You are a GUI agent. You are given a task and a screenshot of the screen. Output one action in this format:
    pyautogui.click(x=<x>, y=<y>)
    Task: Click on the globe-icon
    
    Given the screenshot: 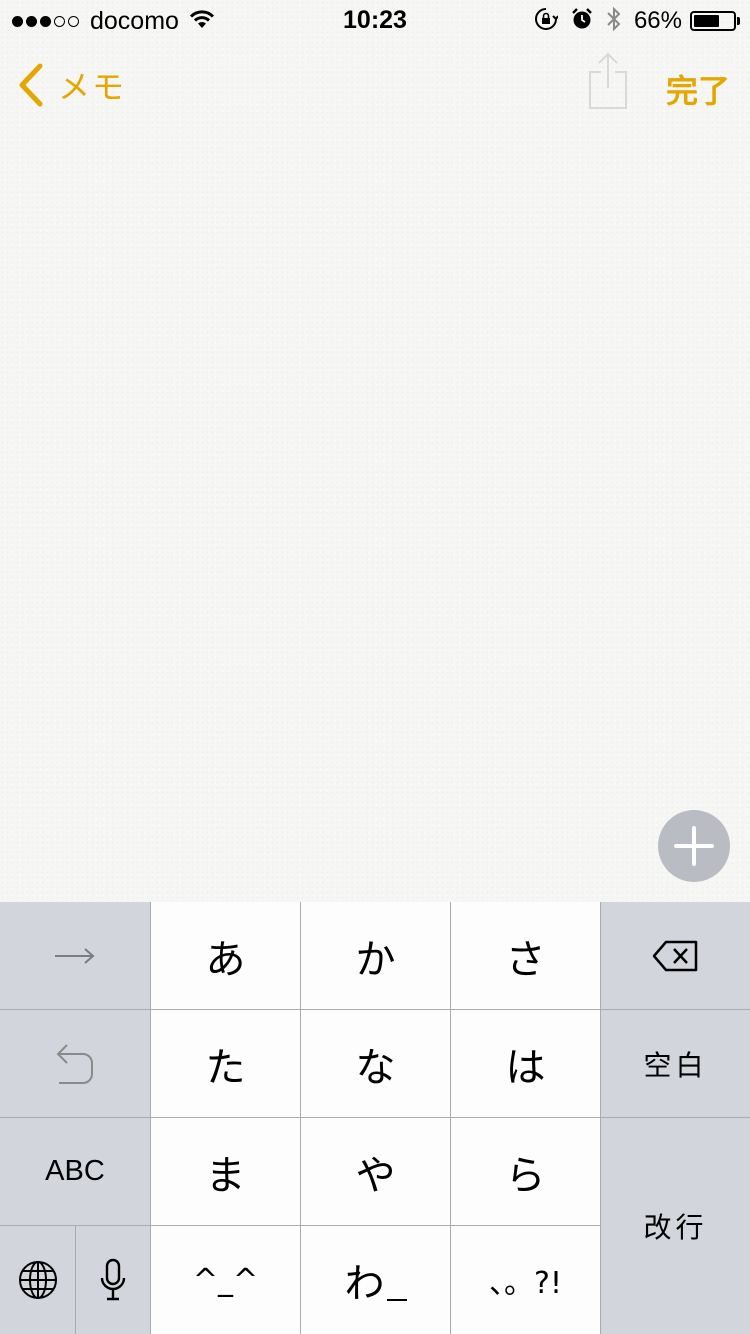 What is the action you would take?
    pyautogui.click(x=37, y=1280)
    